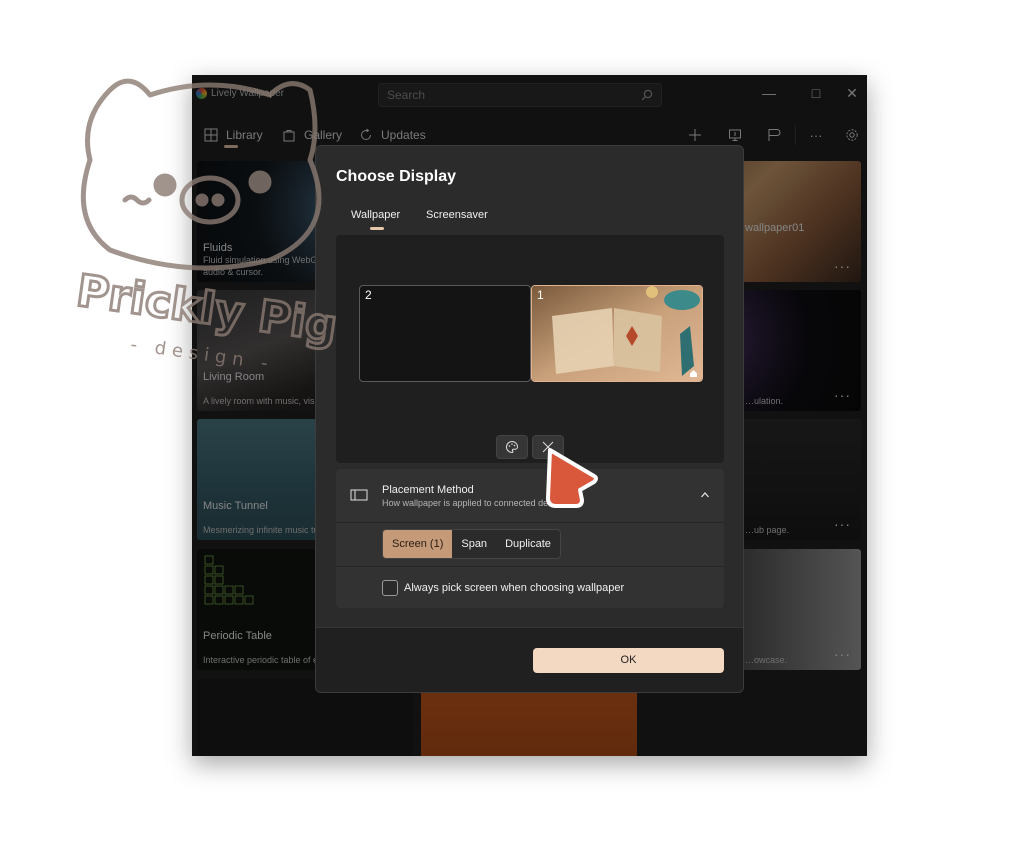  I want to click on screen-layout-icon, so click(359, 495).